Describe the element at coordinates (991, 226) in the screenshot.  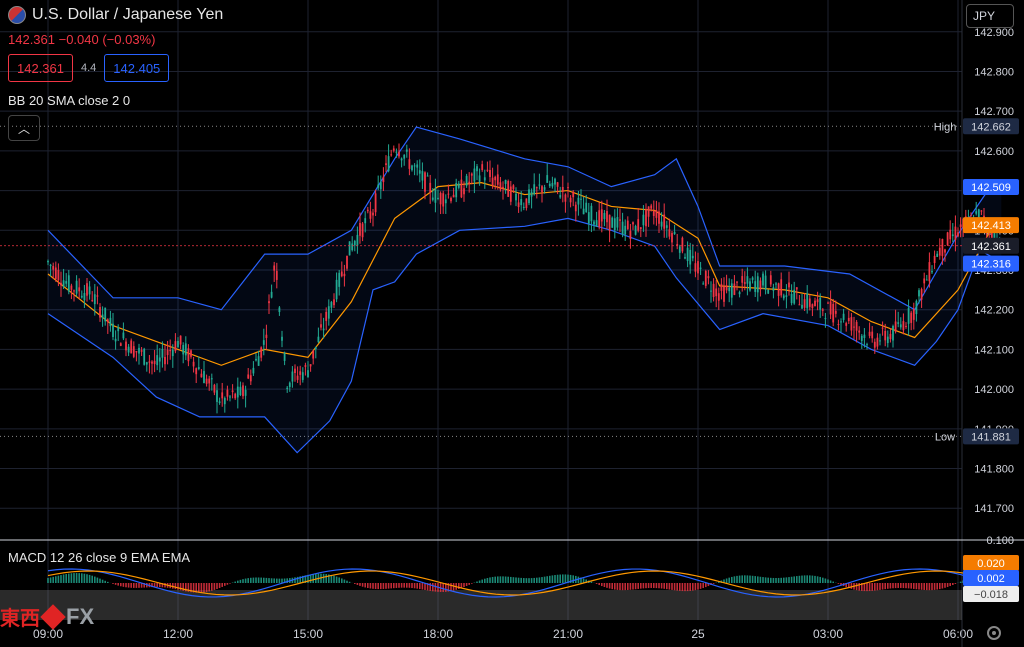
I see `price-badge-label-sma: 142.413` at that location.